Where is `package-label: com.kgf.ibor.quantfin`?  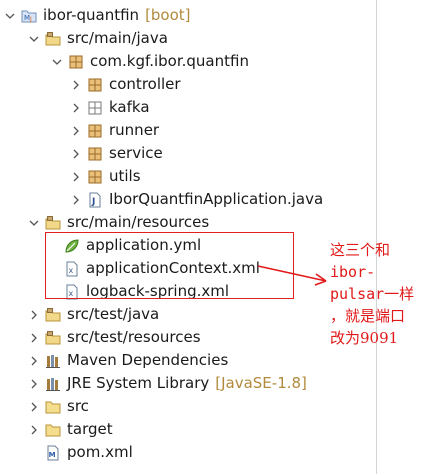
package-label: com.kgf.ibor.quantfin is located at coordinates (169, 61).